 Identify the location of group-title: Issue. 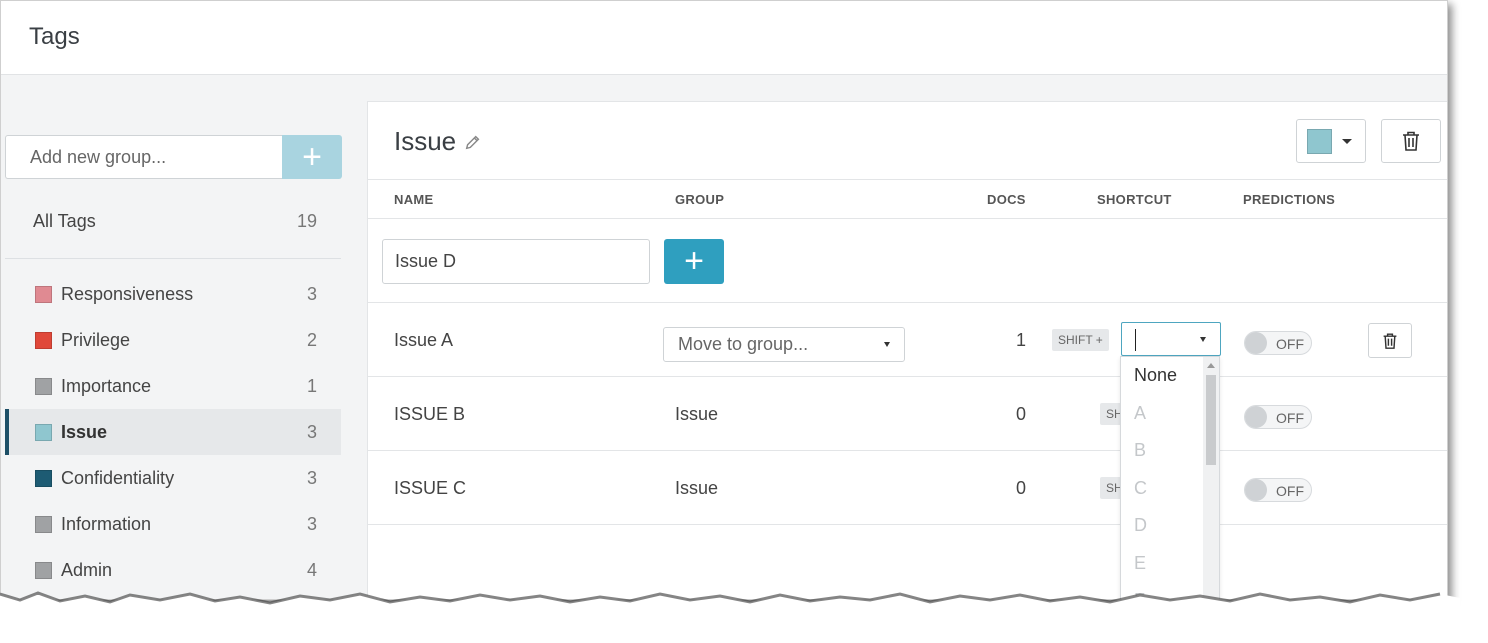
(438, 141).